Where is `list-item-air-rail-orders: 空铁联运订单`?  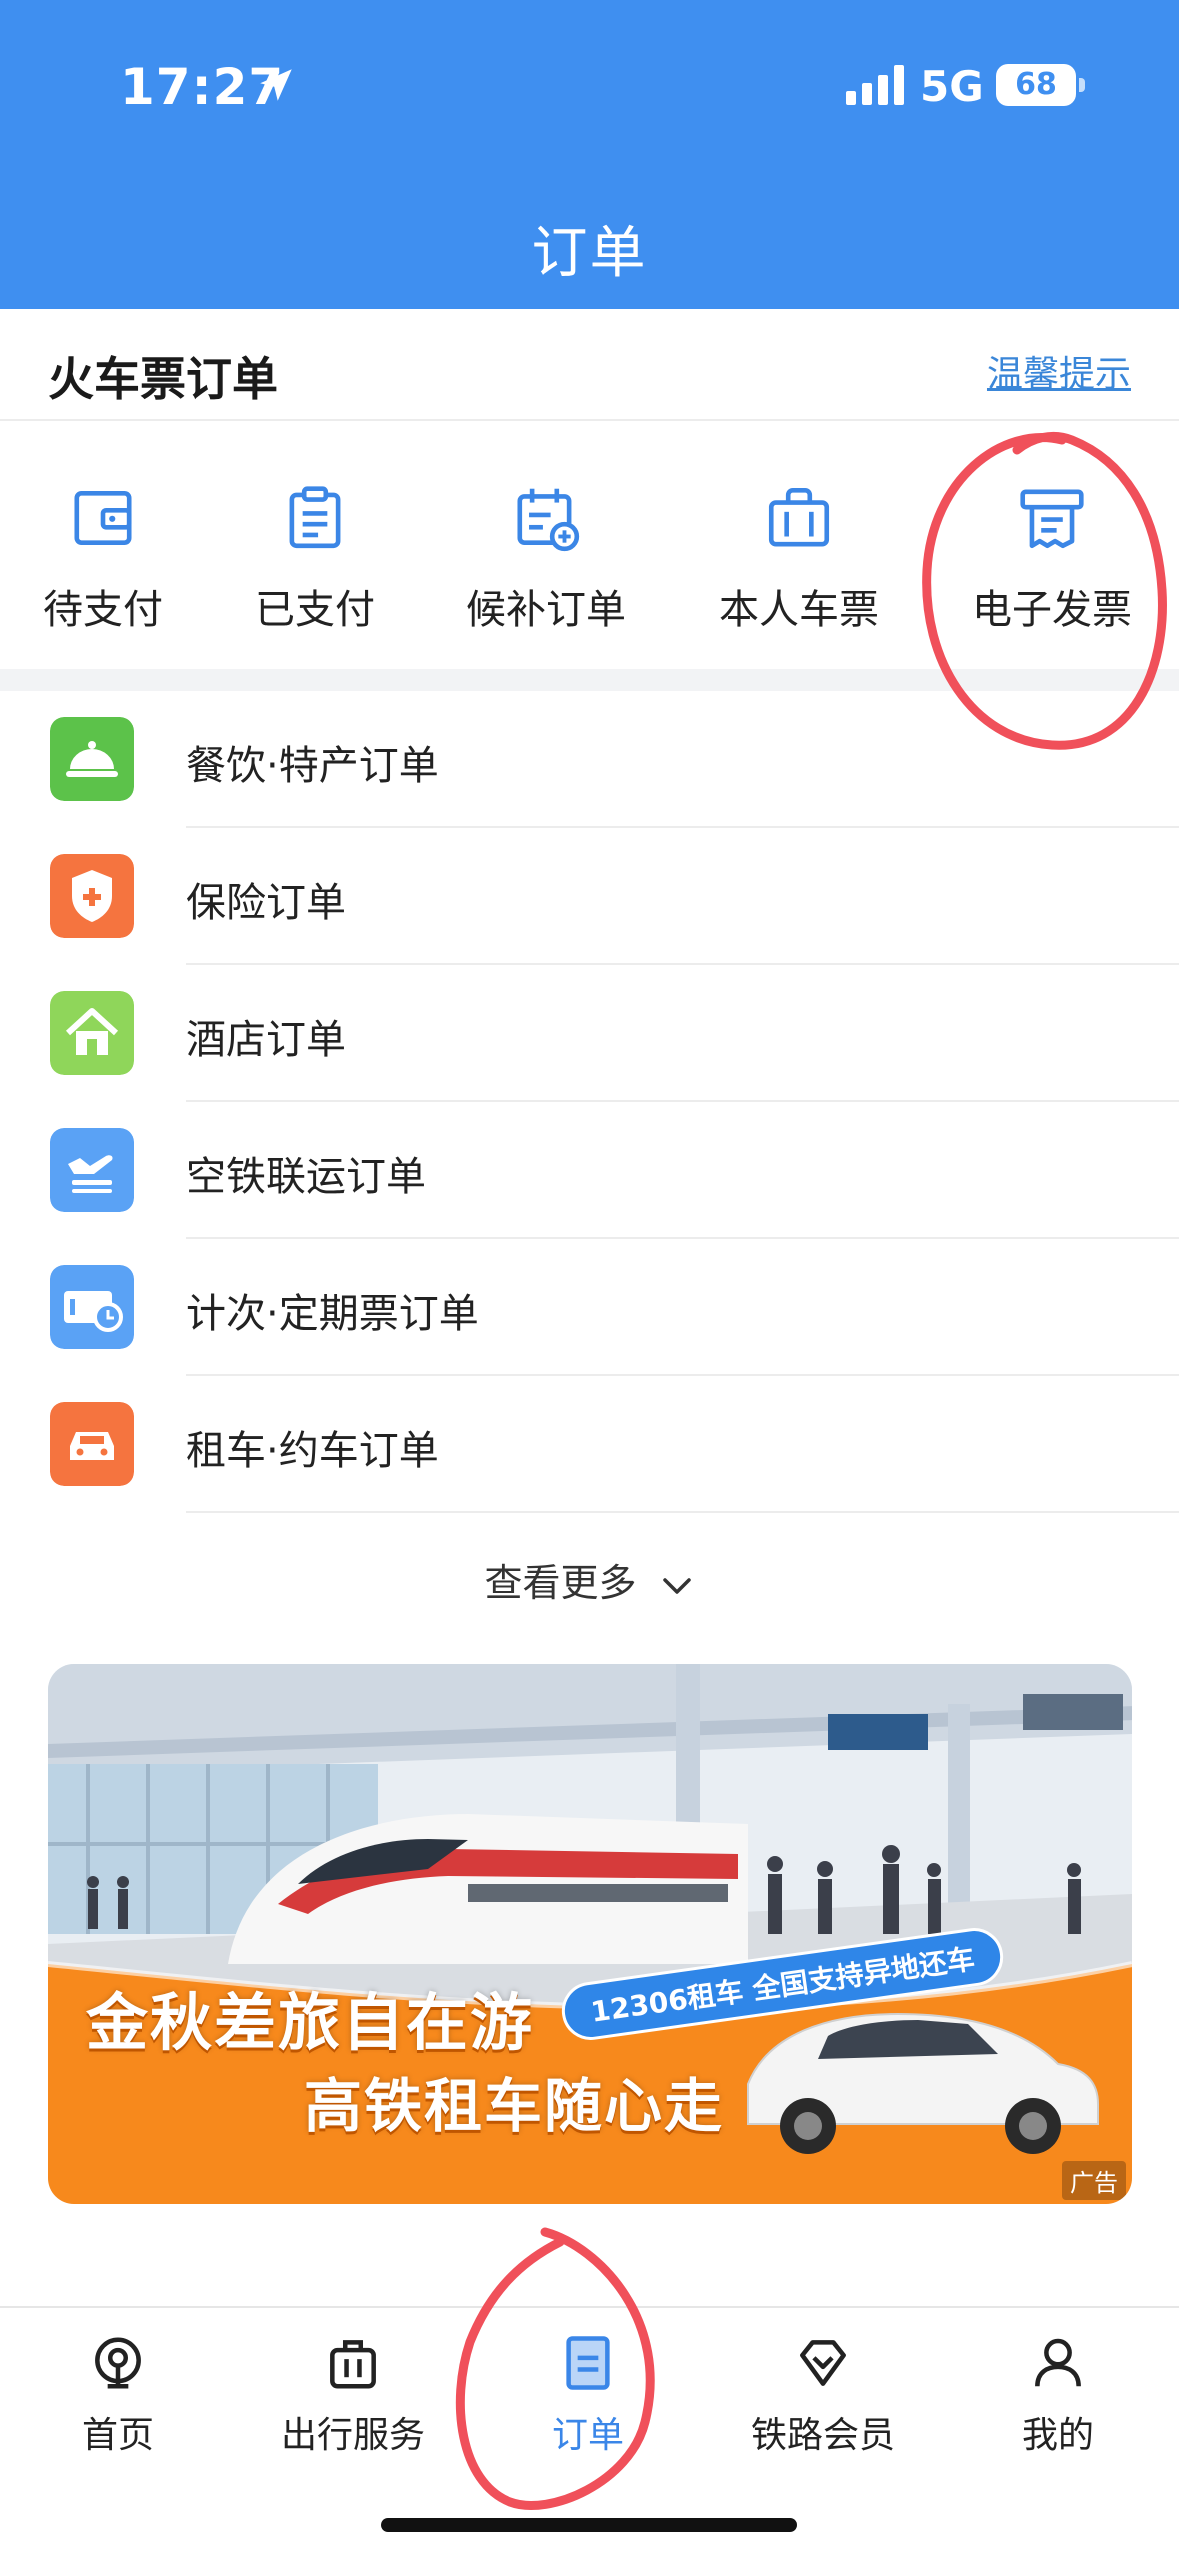 list-item-air-rail-orders: 空铁联运订单 is located at coordinates (589, 1170).